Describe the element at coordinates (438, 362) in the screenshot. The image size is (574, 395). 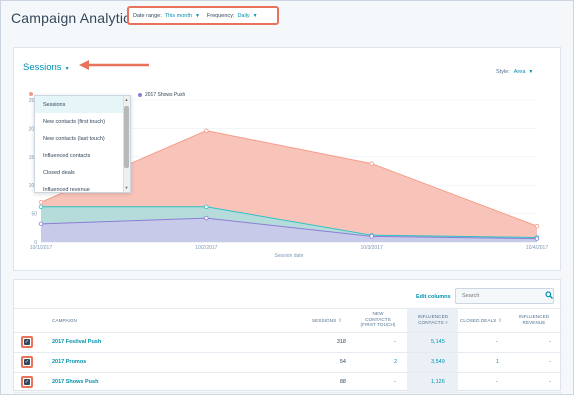
I see `influenced-contacts-value: 3,549` at that location.